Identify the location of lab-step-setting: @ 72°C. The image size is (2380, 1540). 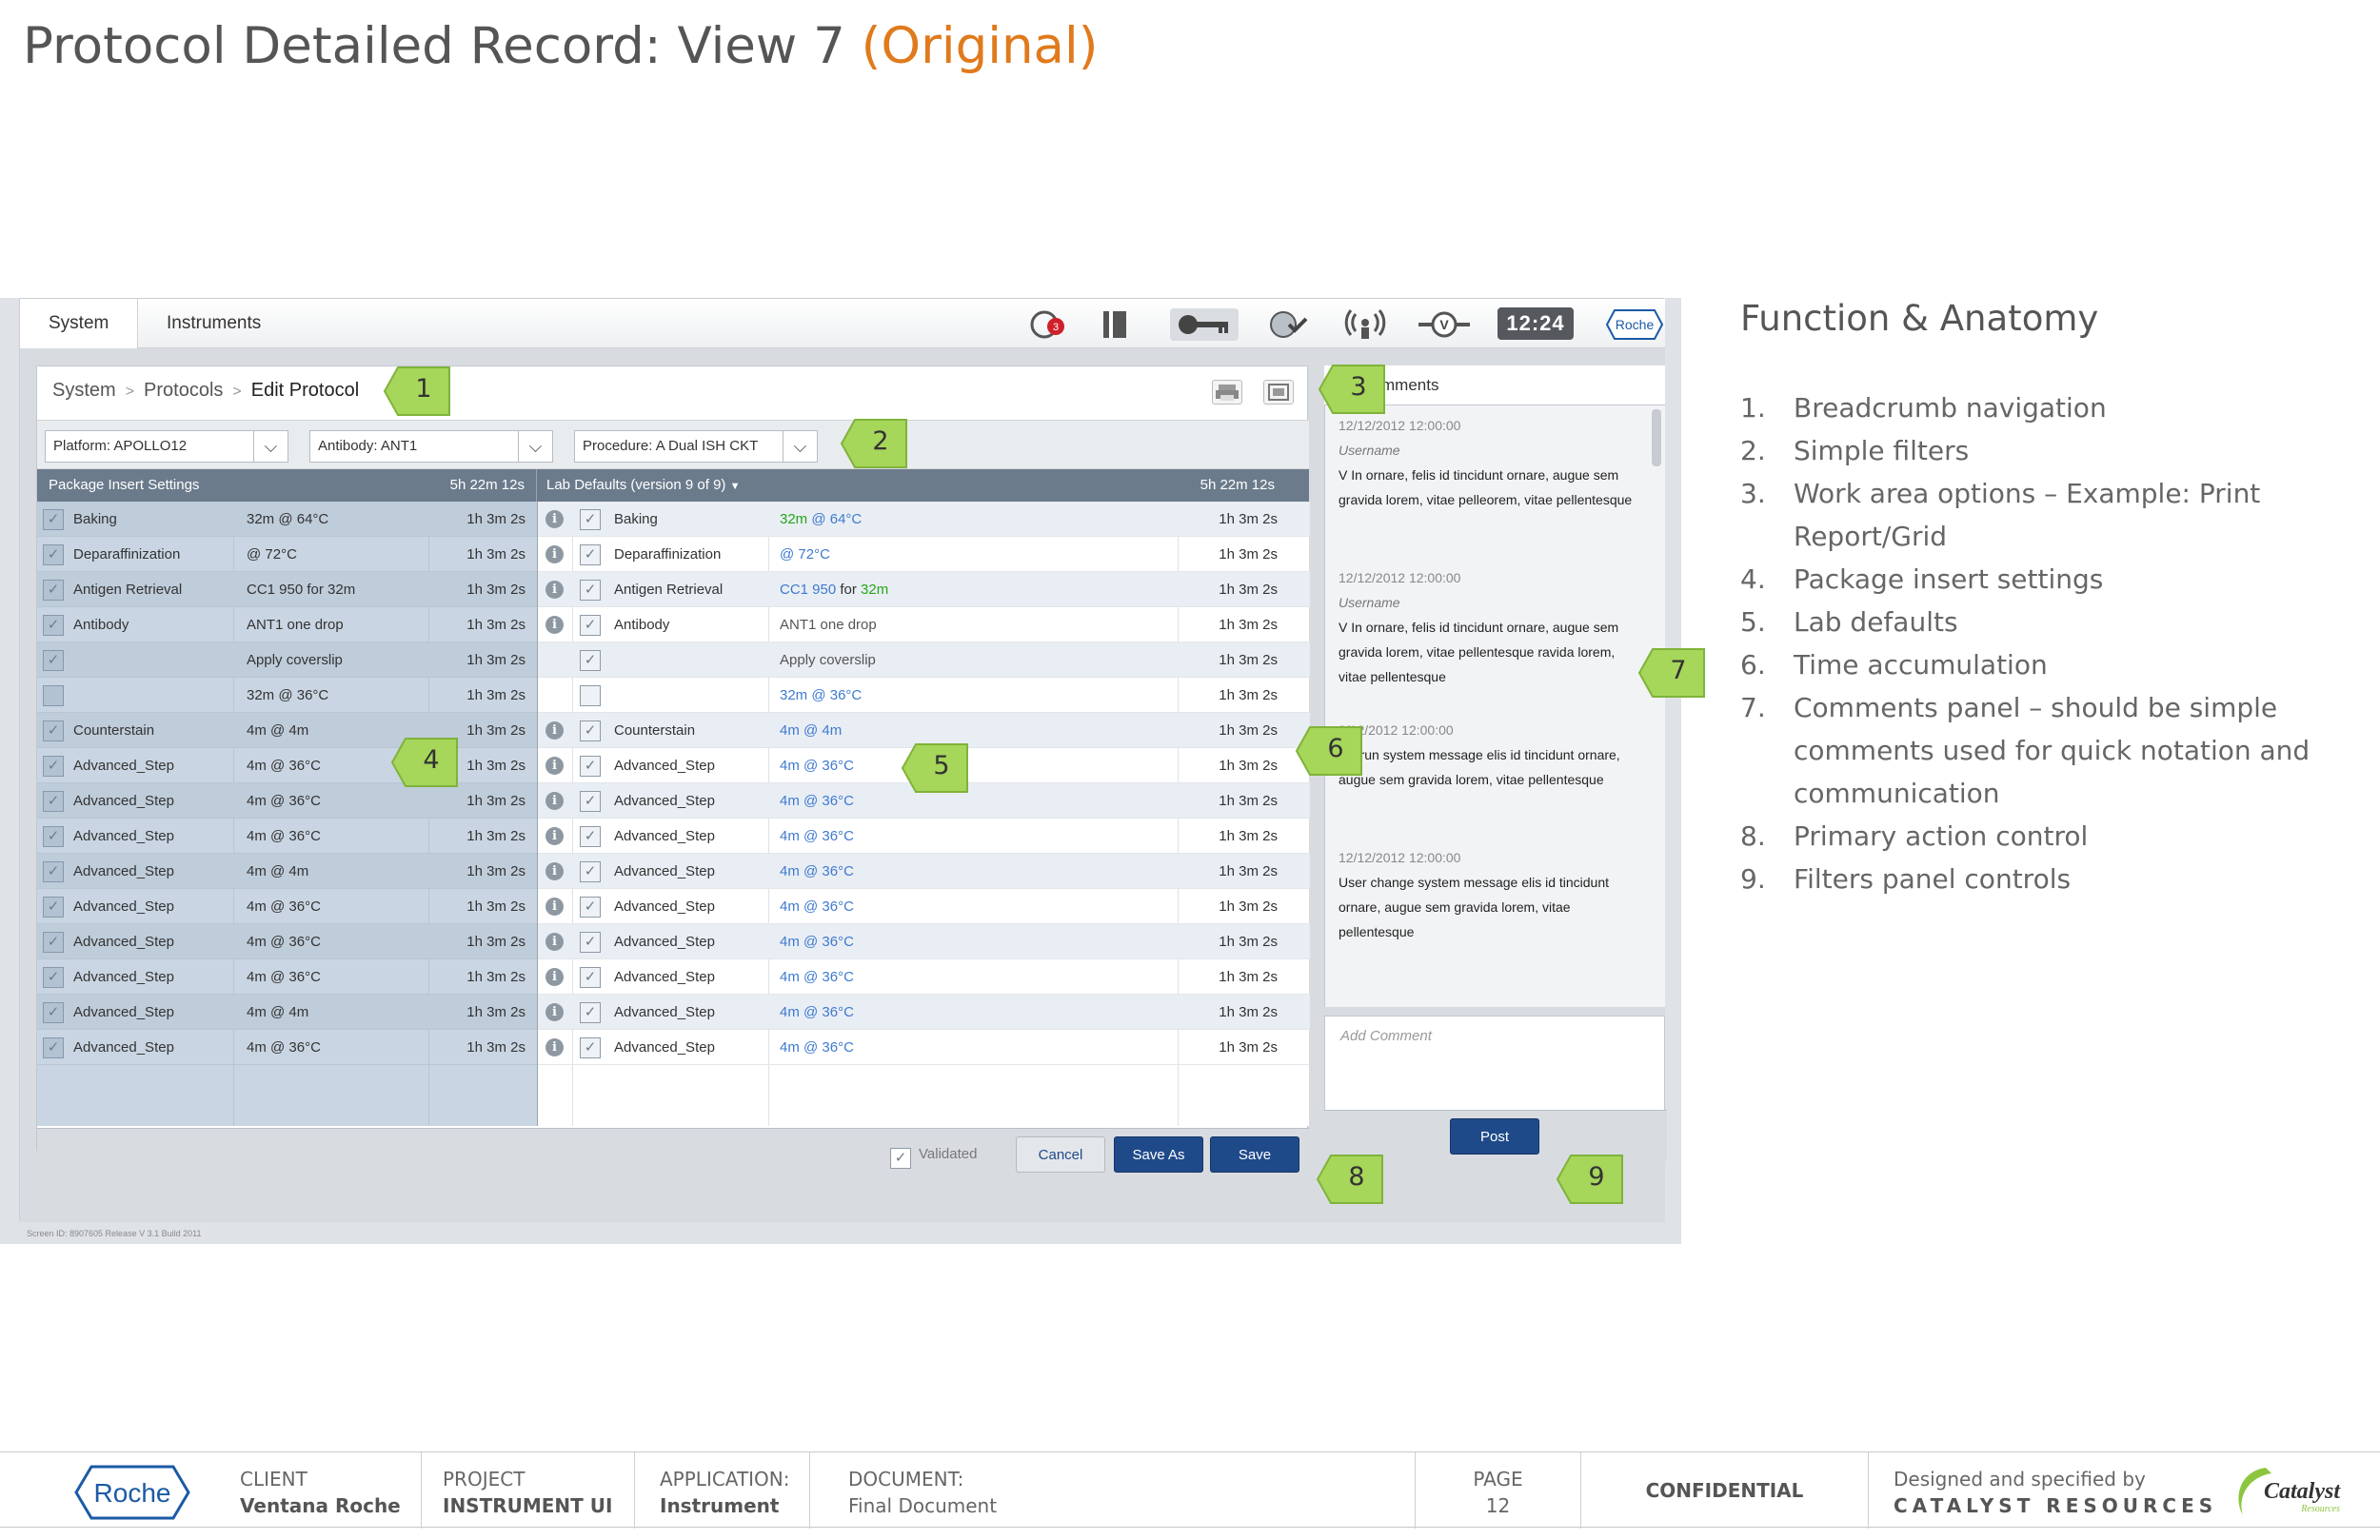
(805, 554).